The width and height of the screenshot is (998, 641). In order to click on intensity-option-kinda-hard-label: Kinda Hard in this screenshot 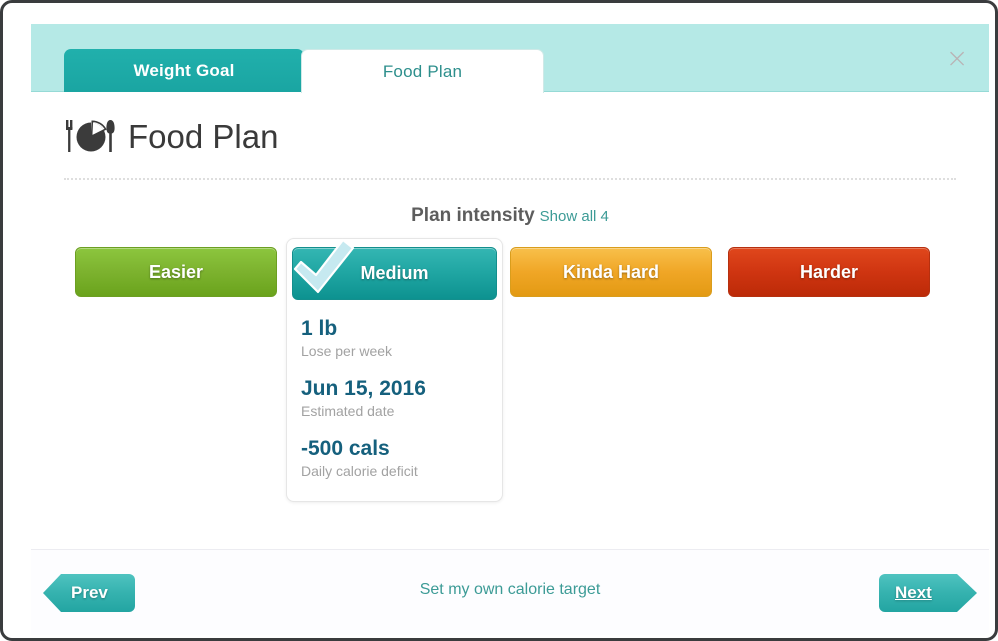, I will do `click(610, 271)`.